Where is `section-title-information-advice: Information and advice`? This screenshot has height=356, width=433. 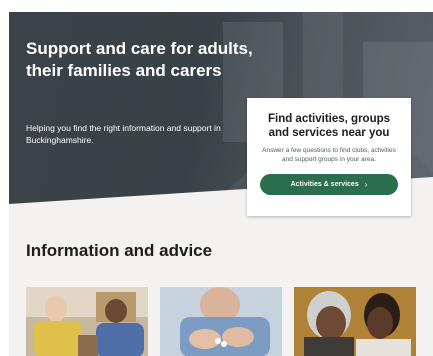
section-title-information-advice: Information and advice is located at coordinates (119, 250).